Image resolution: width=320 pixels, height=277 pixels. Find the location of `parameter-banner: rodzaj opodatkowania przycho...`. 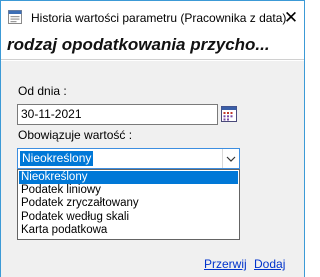

parameter-banner: rodzaj opodatkowania przycho... is located at coordinates (152, 46).